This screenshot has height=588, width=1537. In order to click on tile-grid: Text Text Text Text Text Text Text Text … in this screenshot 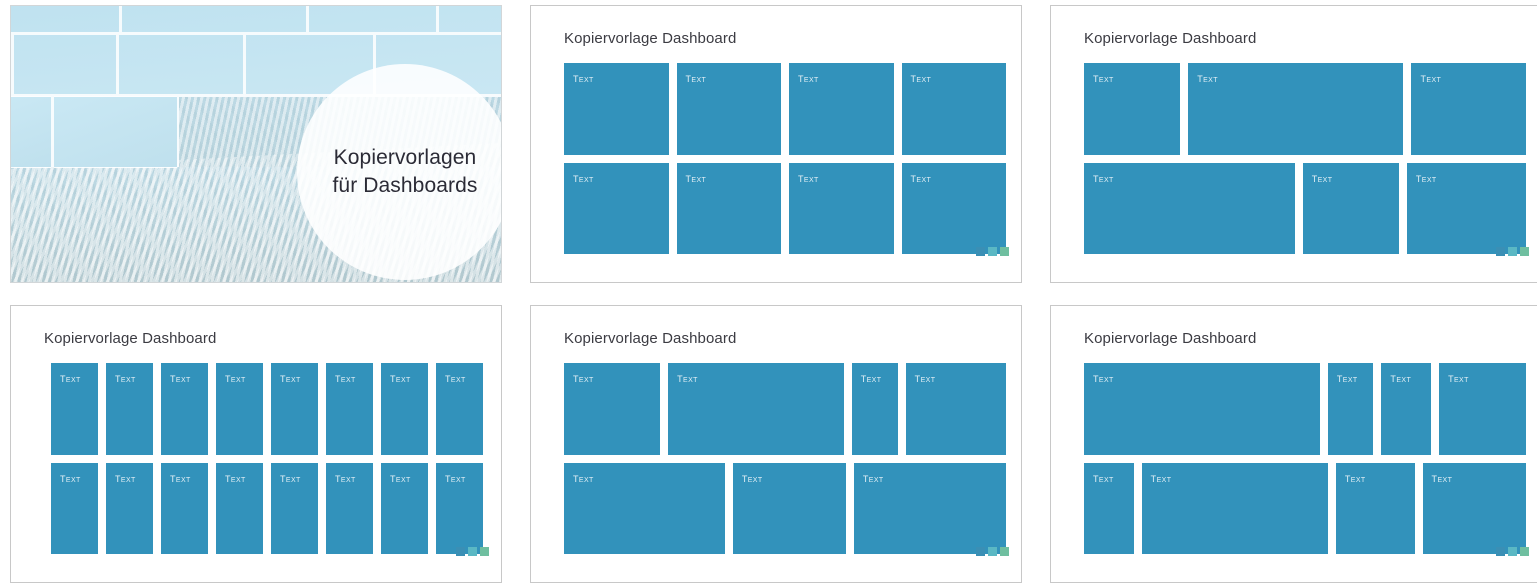, I will do `click(267, 458)`.